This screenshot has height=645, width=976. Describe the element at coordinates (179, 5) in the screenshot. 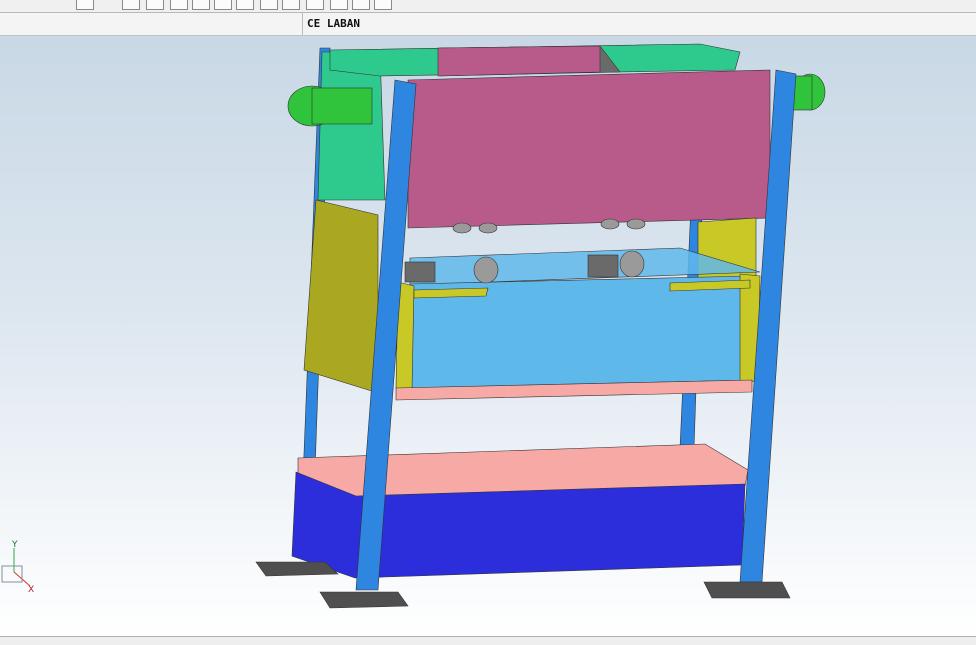

I see `line-tool-button` at that location.